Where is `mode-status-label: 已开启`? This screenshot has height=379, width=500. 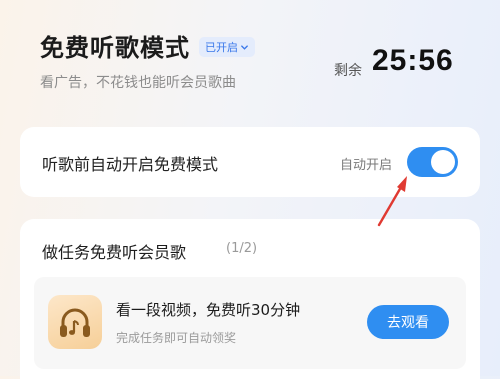
mode-status-label: 已开启 is located at coordinates (221, 47).